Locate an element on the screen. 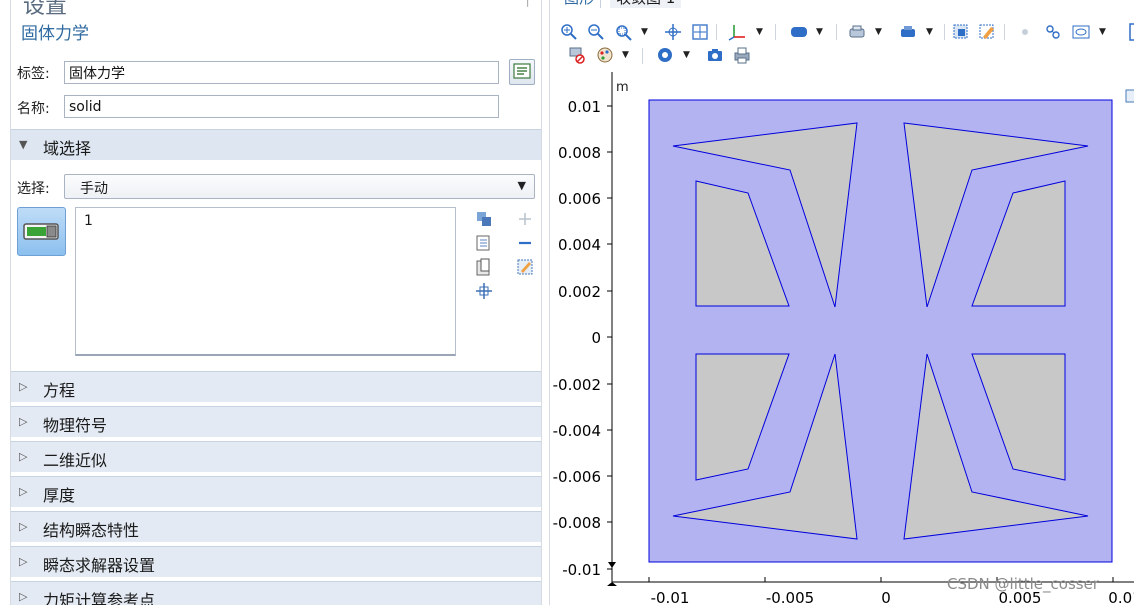  scene-caret-icon: ▼ is located at coordinates (929, 32).